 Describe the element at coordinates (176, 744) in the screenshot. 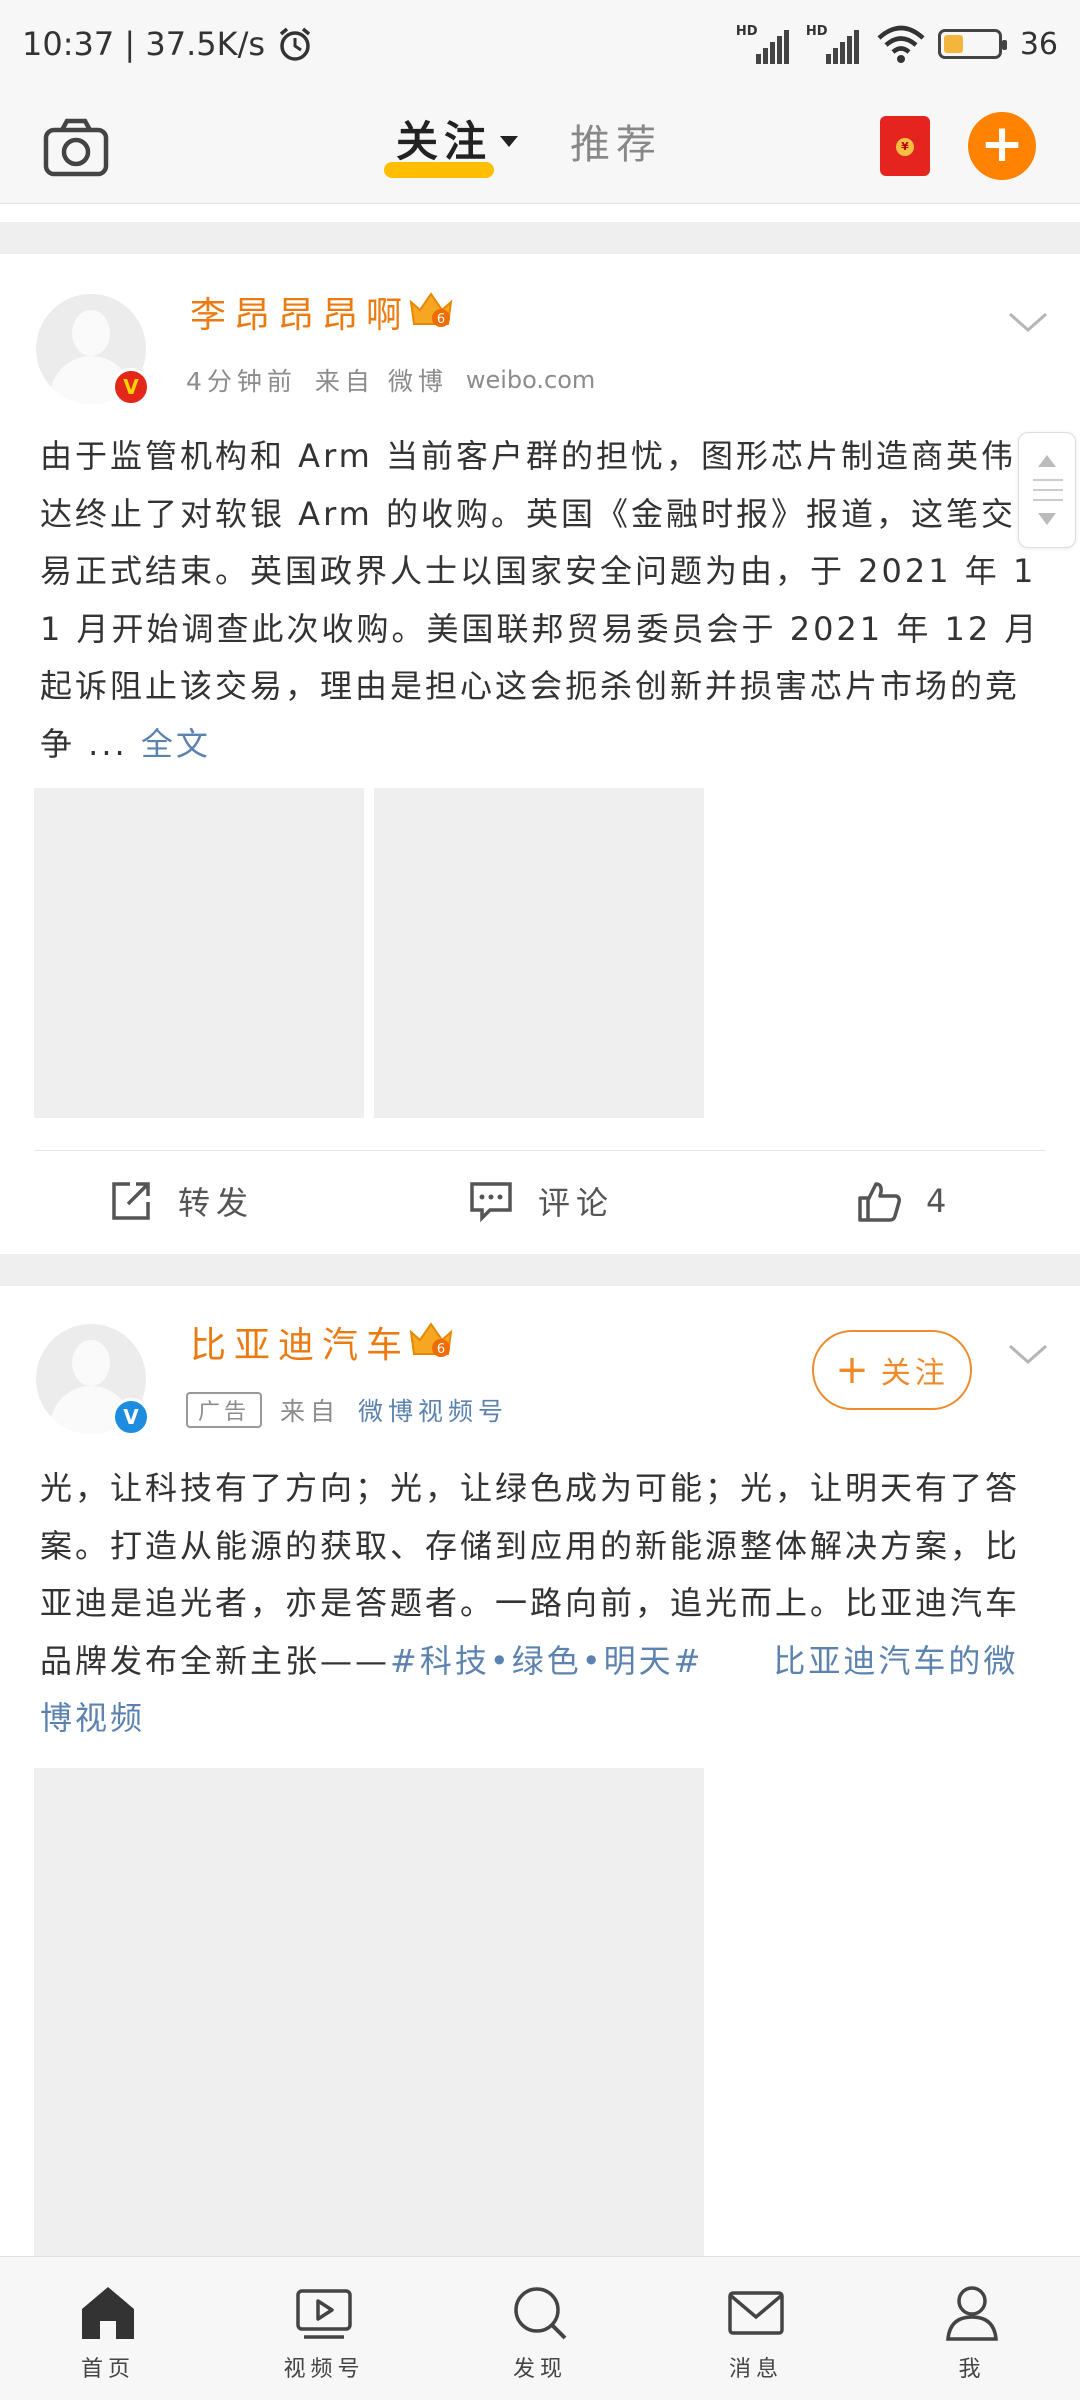

I see `read-more-link: 全文` at that location.